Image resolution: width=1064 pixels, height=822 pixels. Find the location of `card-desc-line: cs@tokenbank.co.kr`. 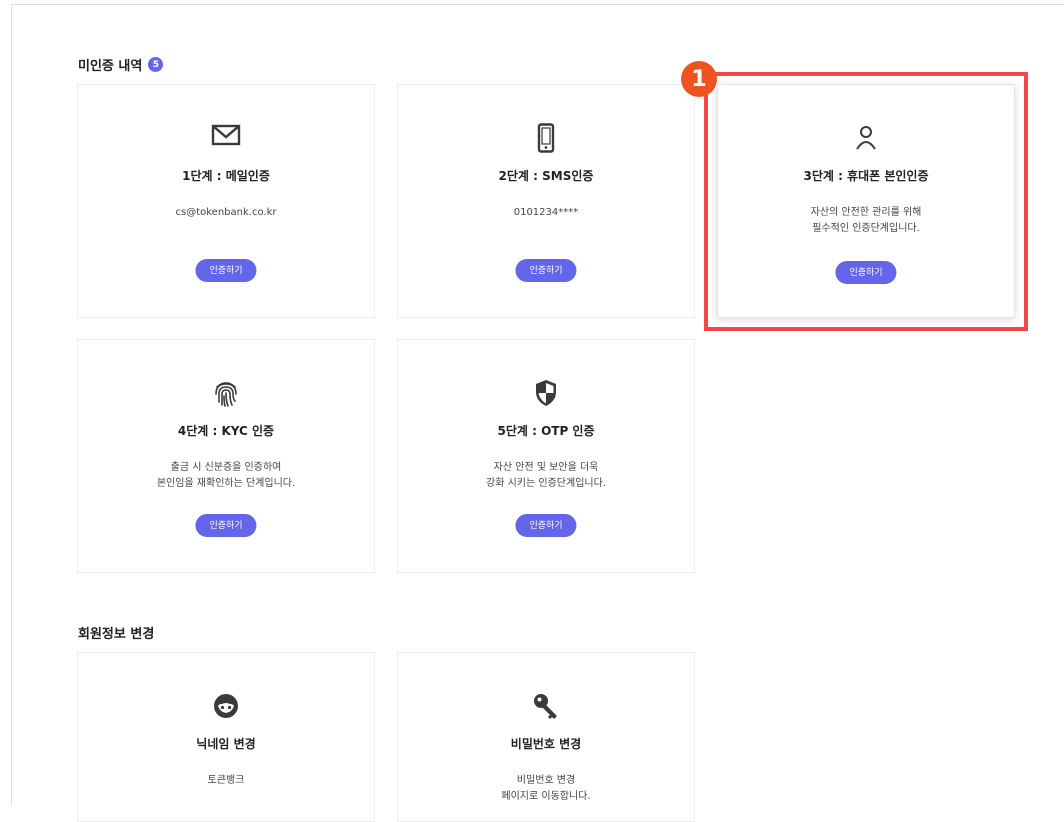

card-desc-line: cs@tokenbank.co.kr is located at coordinates (226, 212).